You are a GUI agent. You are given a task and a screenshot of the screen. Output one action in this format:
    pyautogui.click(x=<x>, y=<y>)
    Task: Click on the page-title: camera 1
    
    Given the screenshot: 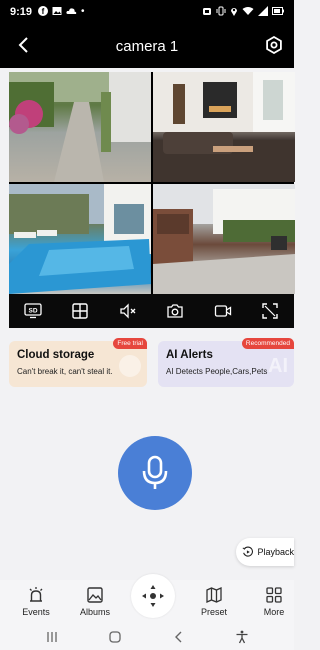 What is the action you would take?
    pyautogui.click(x=147, y=46)
    